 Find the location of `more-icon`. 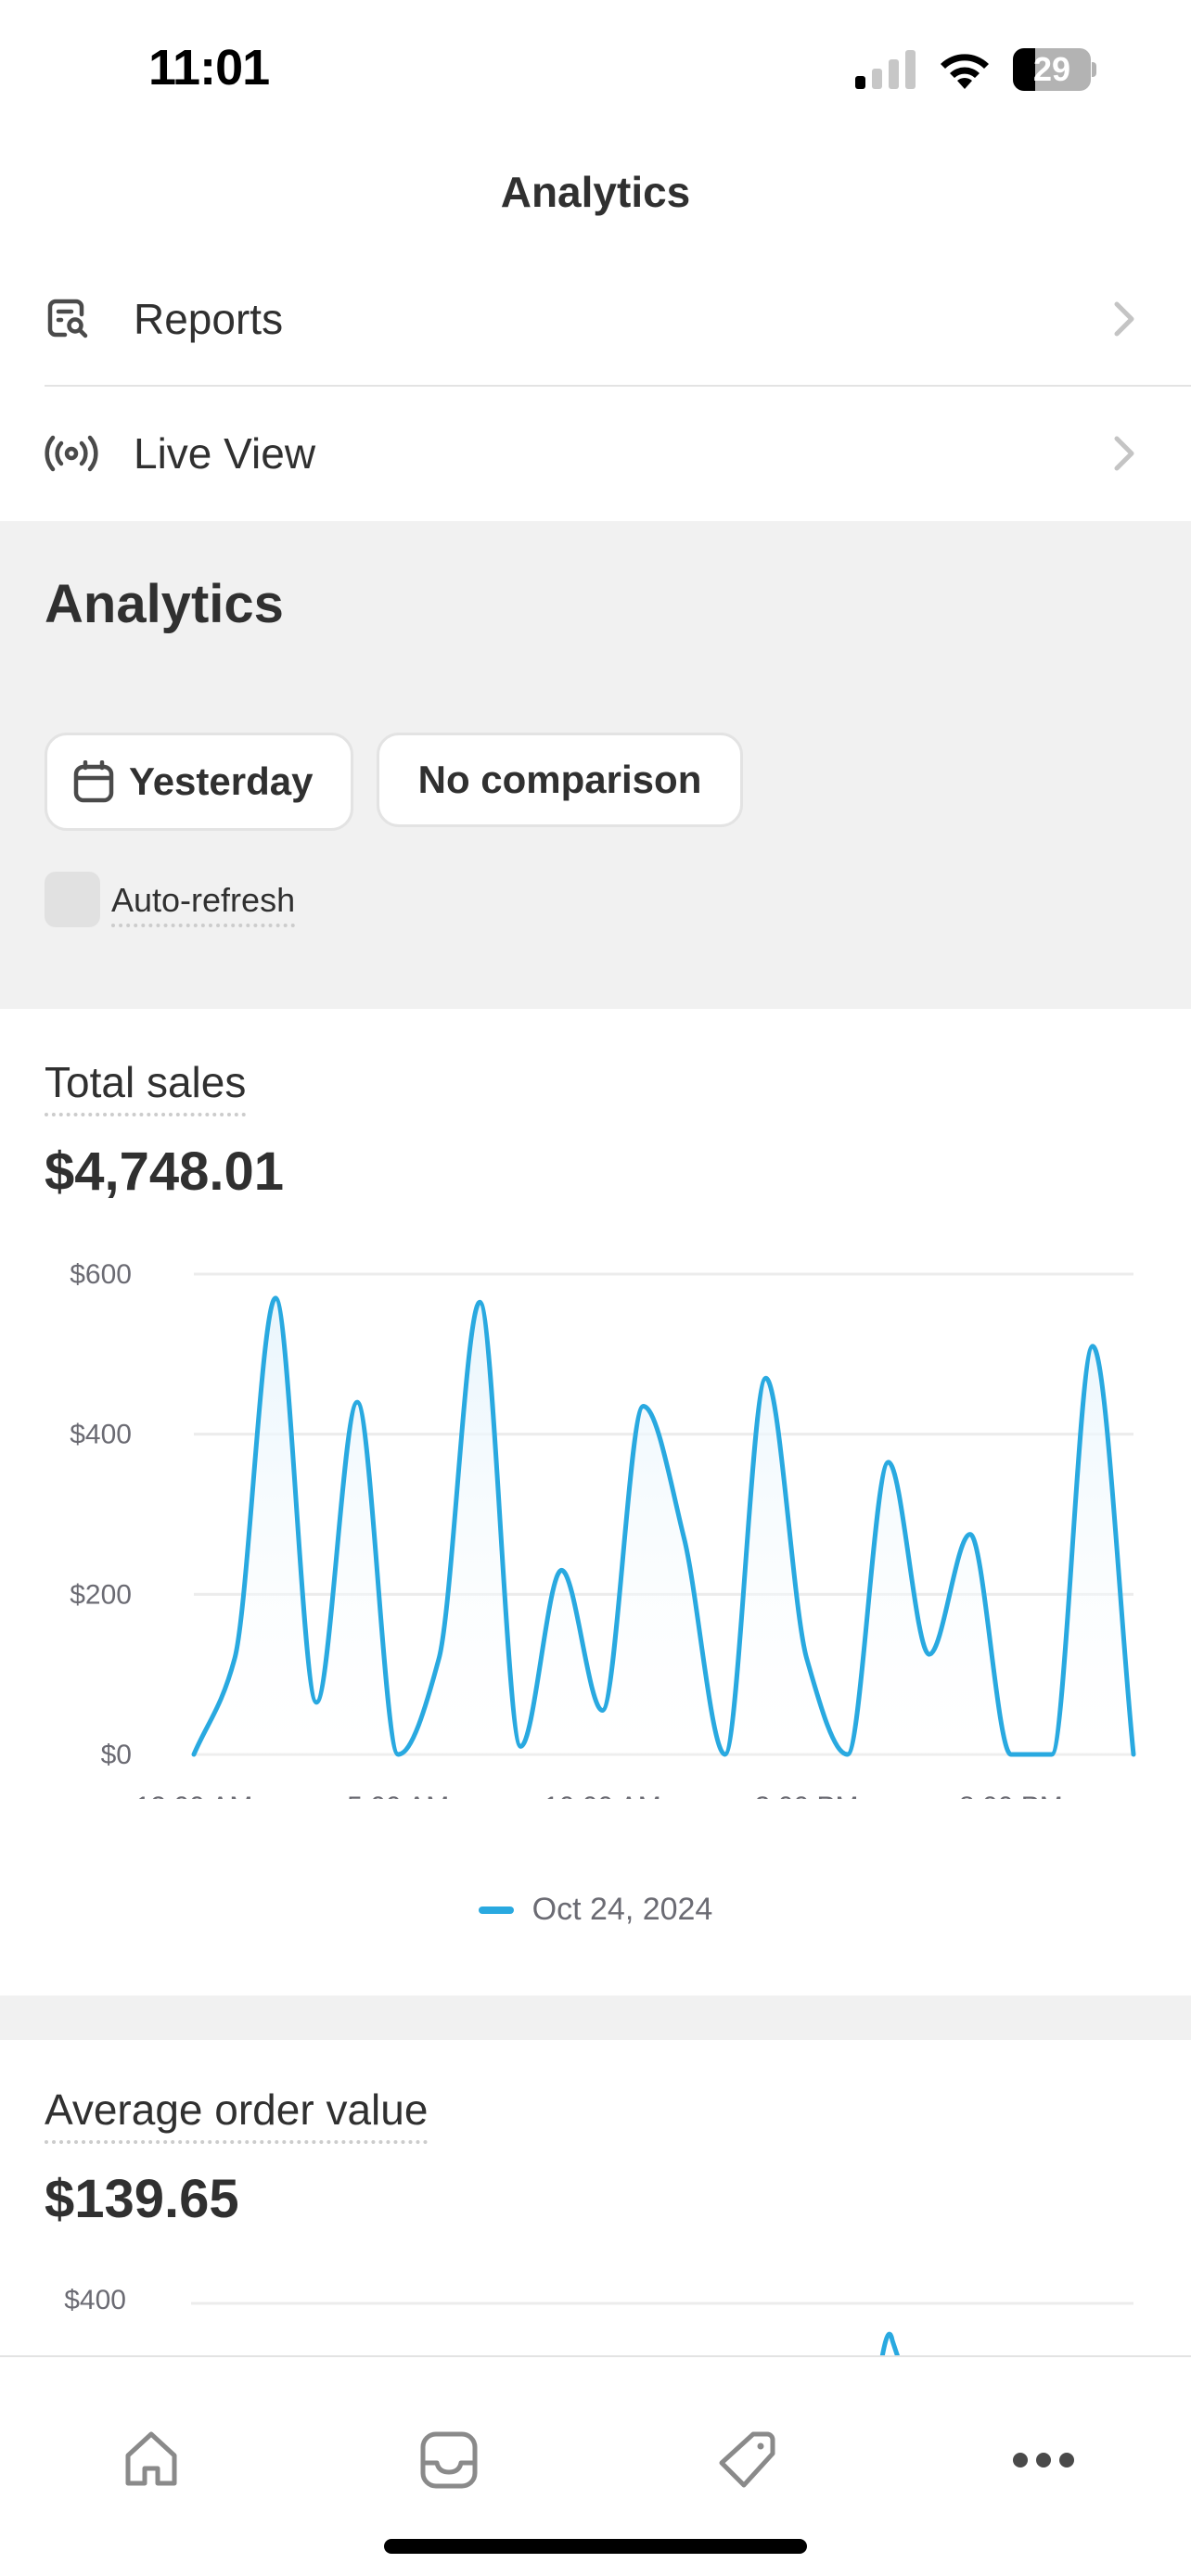

more-icon is located at coordinates (1043, 2460).